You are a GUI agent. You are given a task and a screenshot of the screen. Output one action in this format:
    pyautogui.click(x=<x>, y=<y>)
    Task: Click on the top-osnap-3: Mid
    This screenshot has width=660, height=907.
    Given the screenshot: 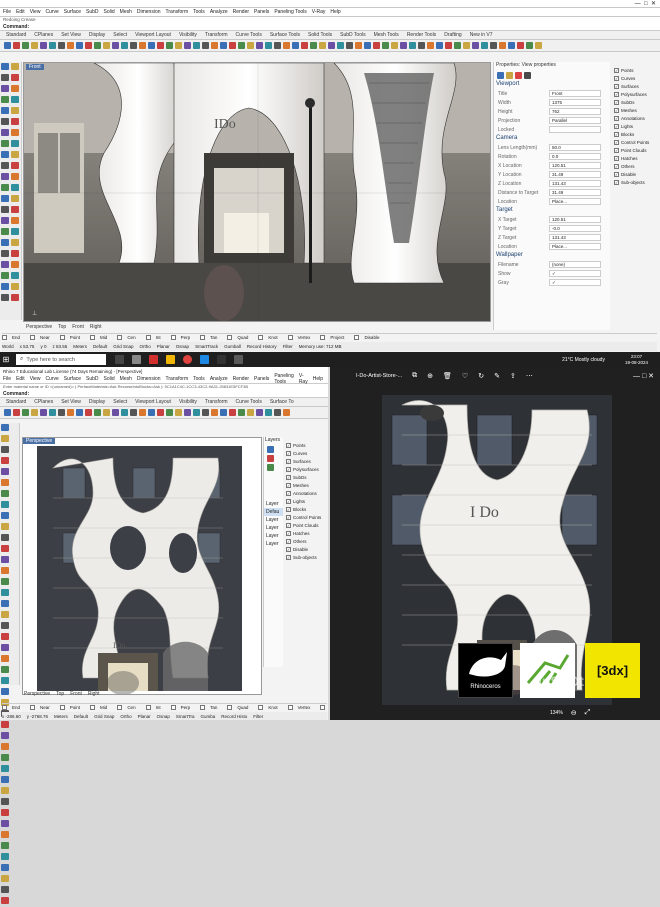 What is the action you would take?
    pyautogui.click(x=101, y=337)
    